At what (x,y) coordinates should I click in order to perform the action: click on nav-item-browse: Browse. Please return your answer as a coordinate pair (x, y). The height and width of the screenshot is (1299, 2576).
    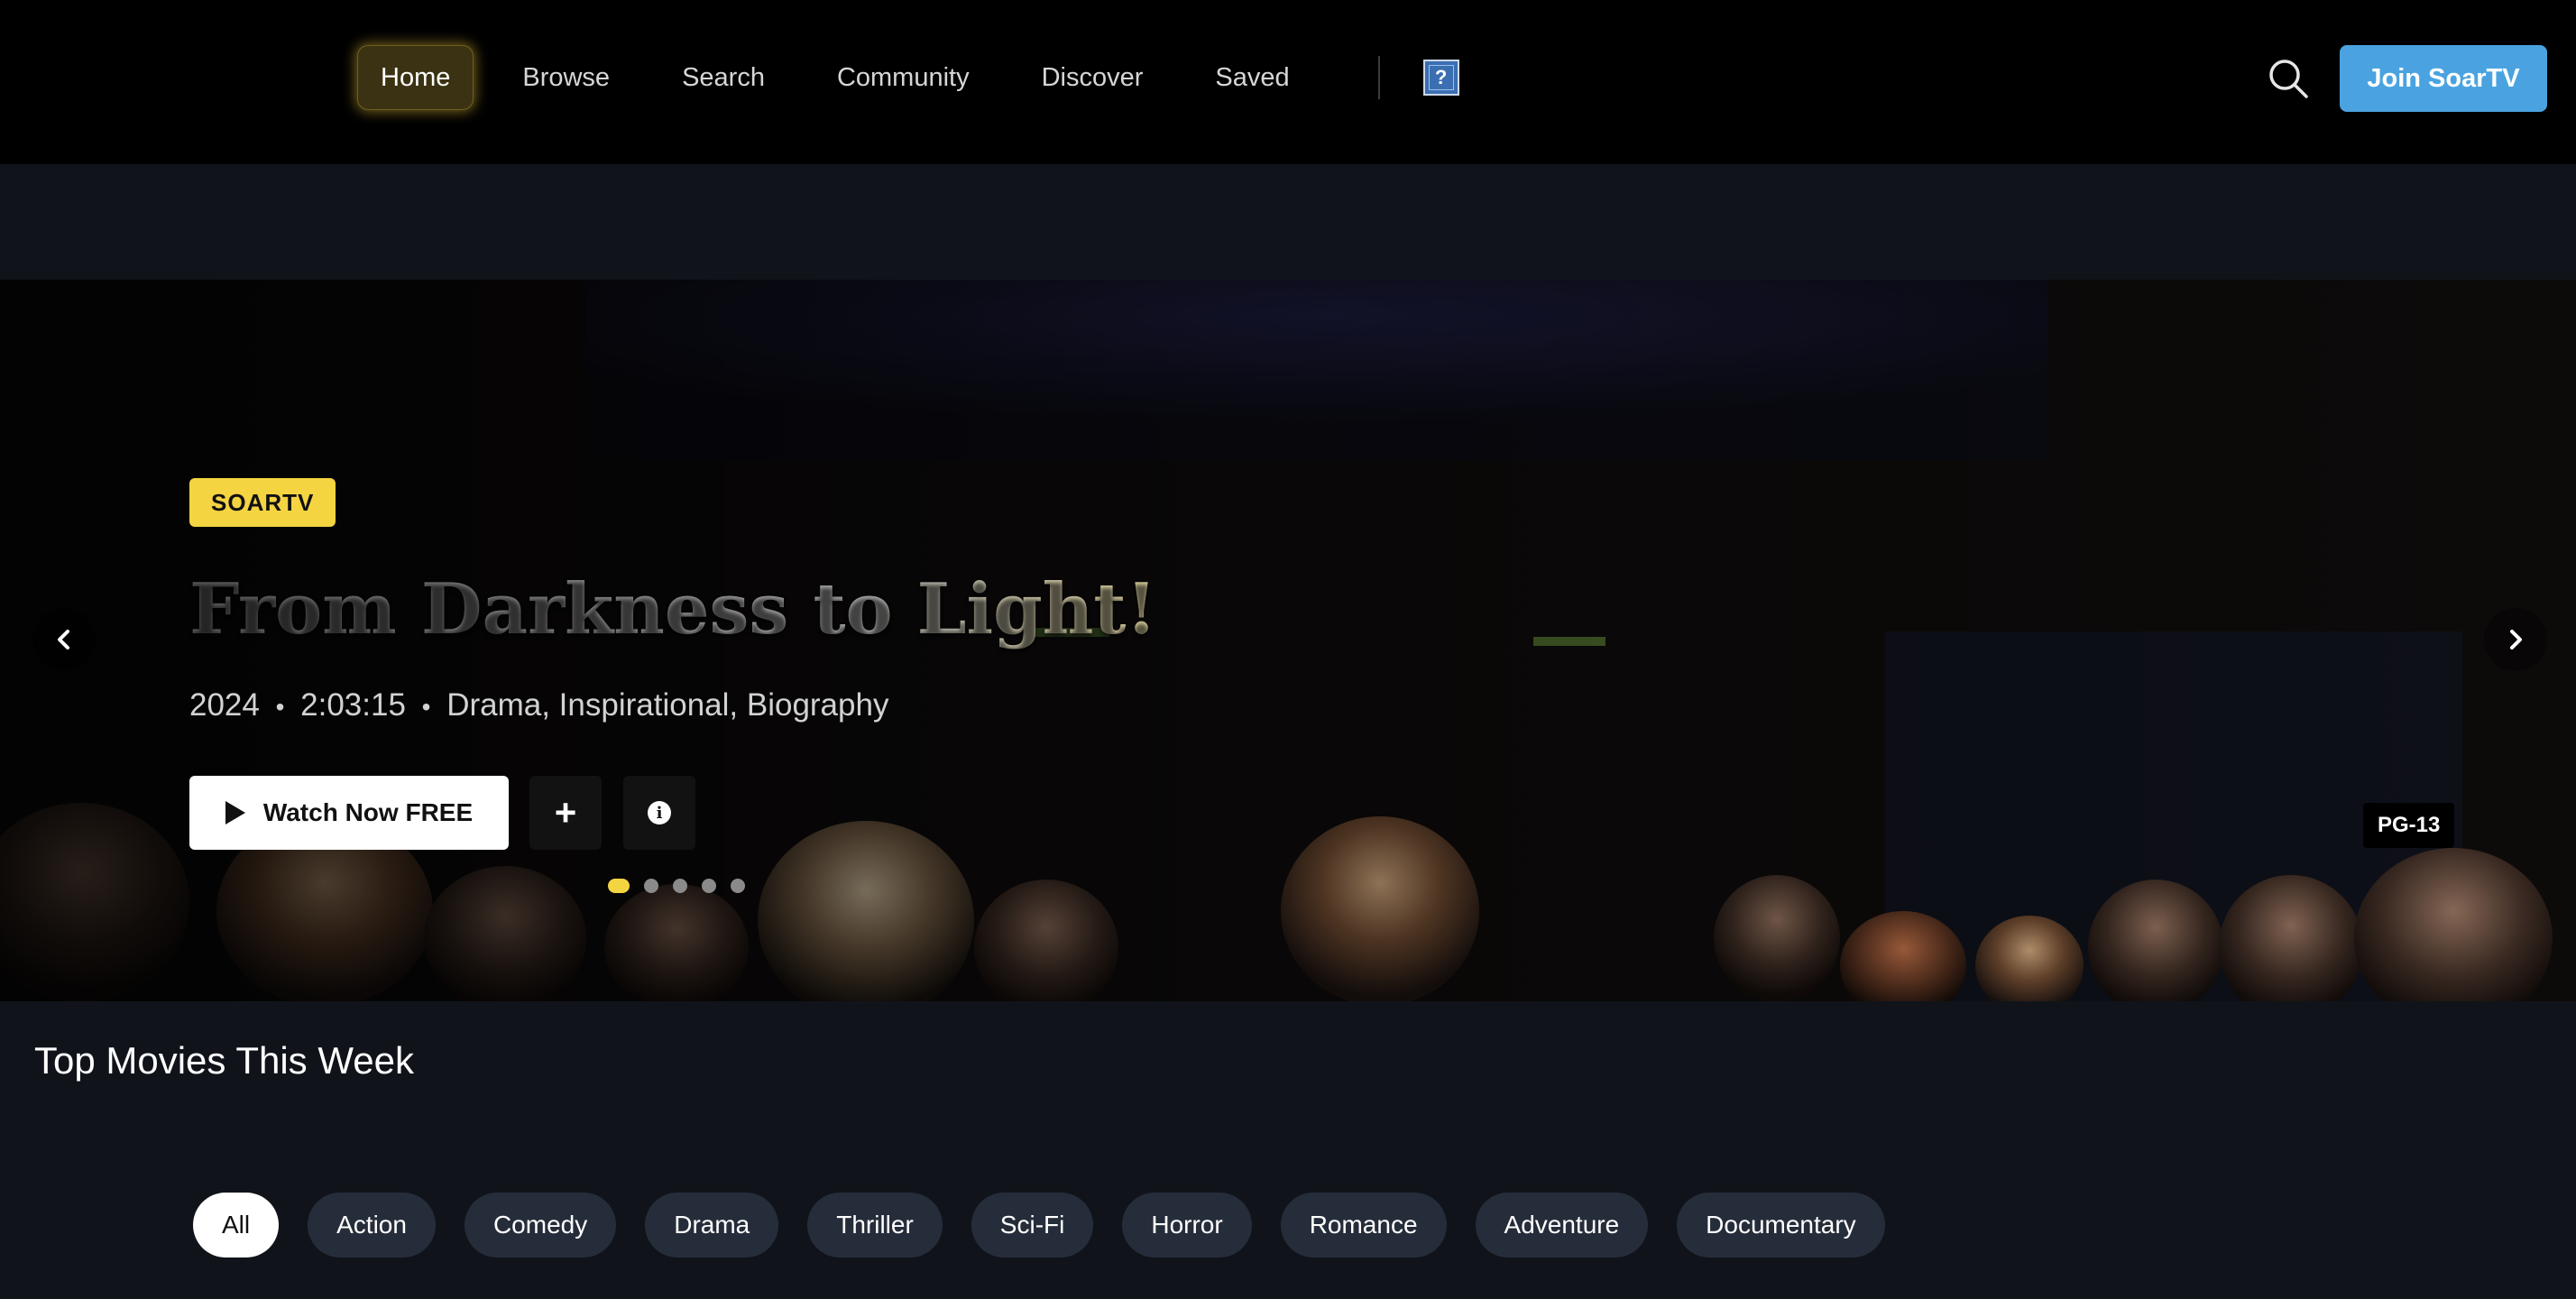
    Looking at the image, I should click on (566, 77).